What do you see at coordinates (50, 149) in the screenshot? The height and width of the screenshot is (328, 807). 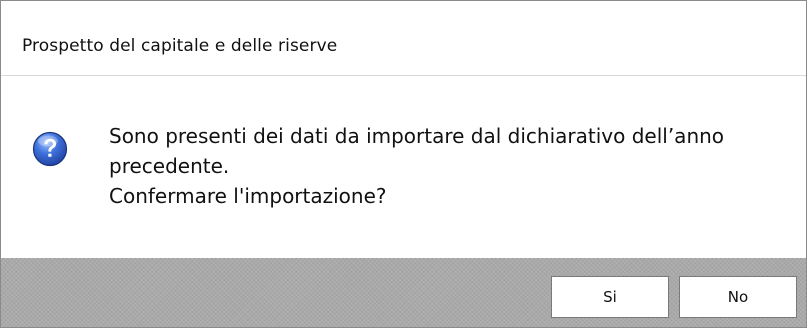 I see `question-icon` at bounding box center [50, 149].